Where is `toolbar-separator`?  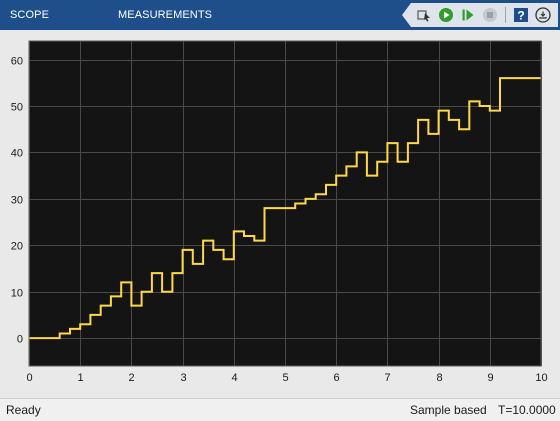
toolbar-separator is located at coordinates (505, 15).